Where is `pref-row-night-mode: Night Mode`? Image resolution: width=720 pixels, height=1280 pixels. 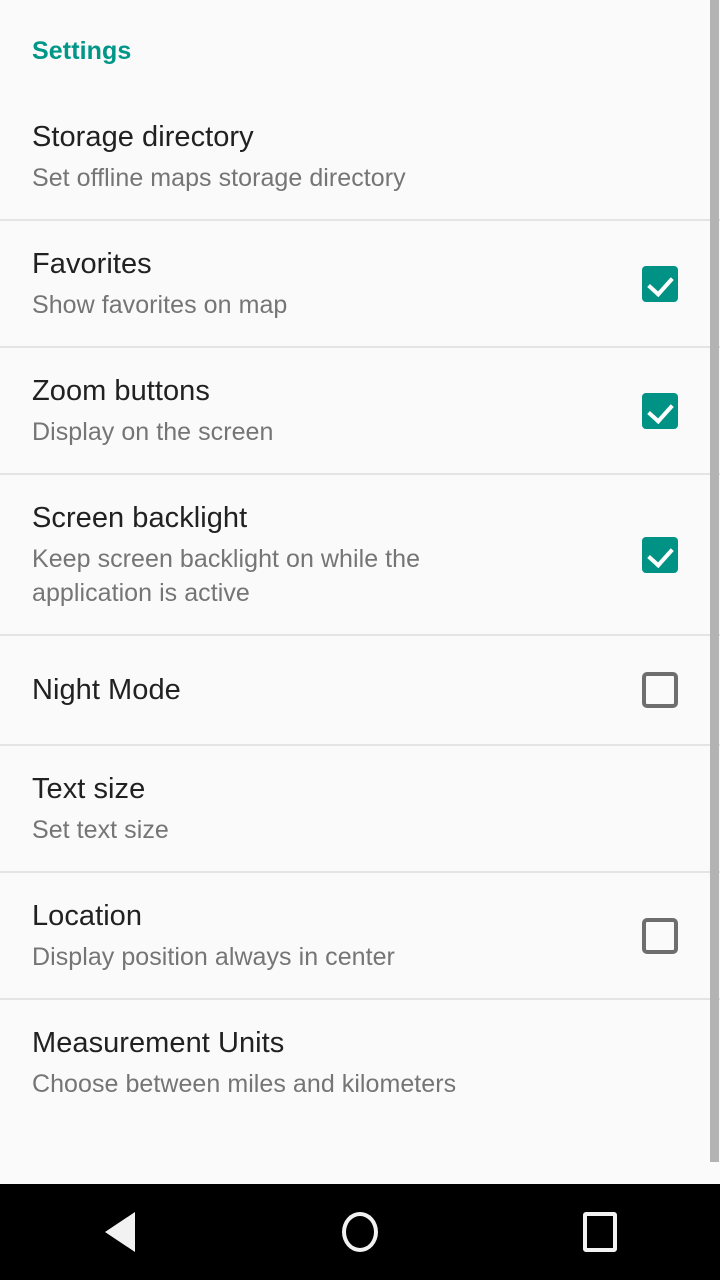 pref-row-night-mode: Night Mode is located at coordinates (360, 691).